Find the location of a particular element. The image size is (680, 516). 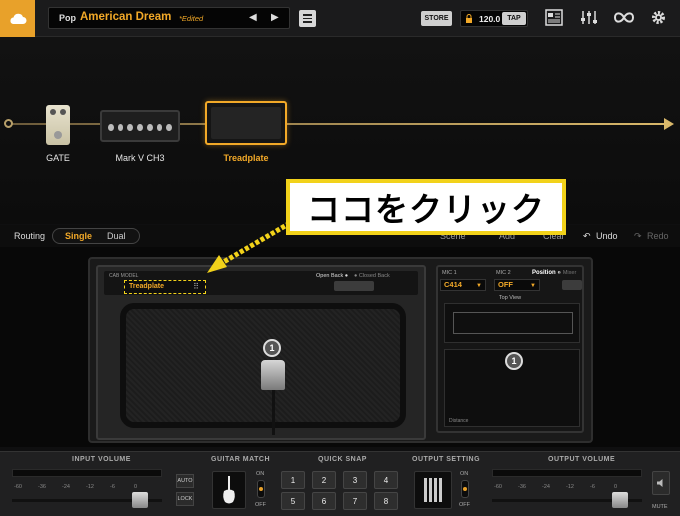

snap-button-5: 5 is located at coordinates (293, 501).